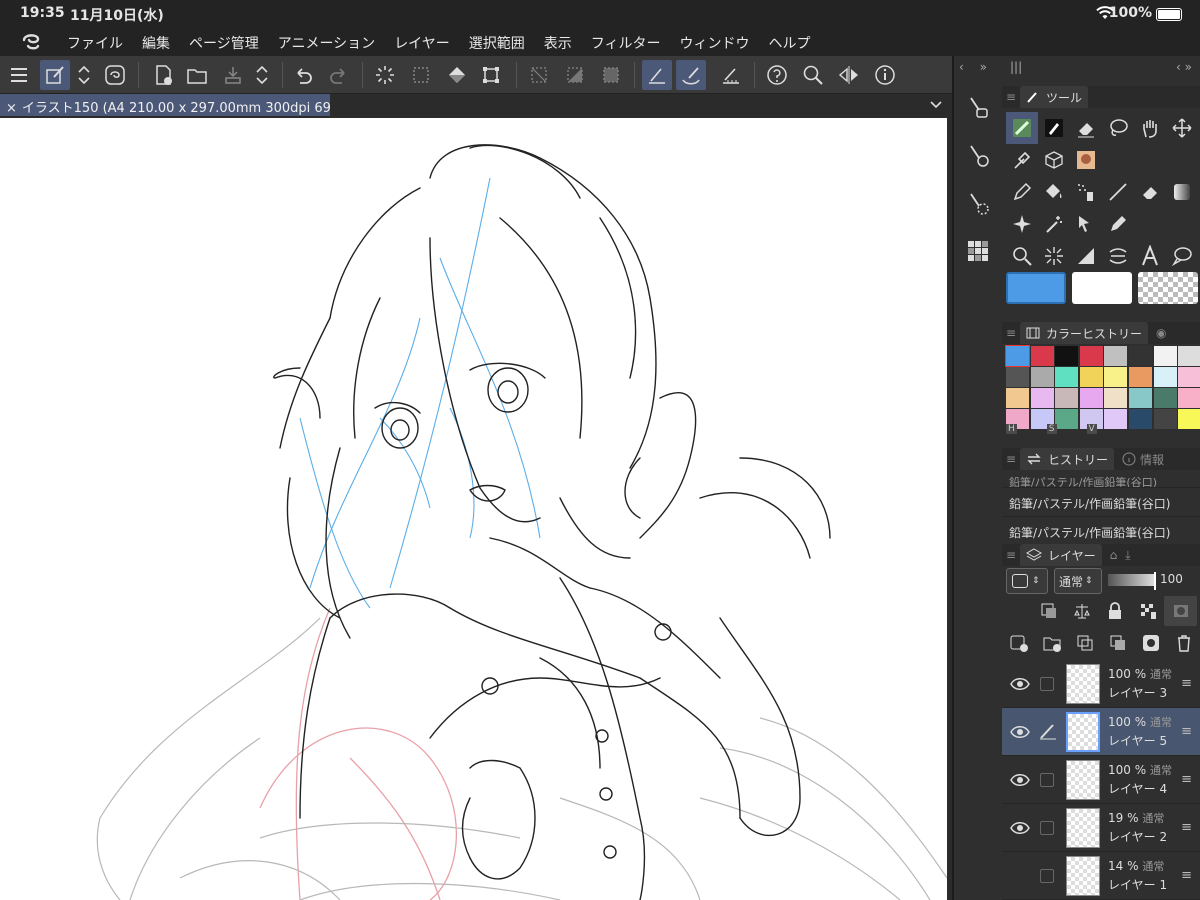 The width and height of the screenshot is (1200, 900). What do you see at coordinates (1161, 333) in the screenshot?
I see `color-set-tab-icon: ◉` at bounding box center [1161, 333].